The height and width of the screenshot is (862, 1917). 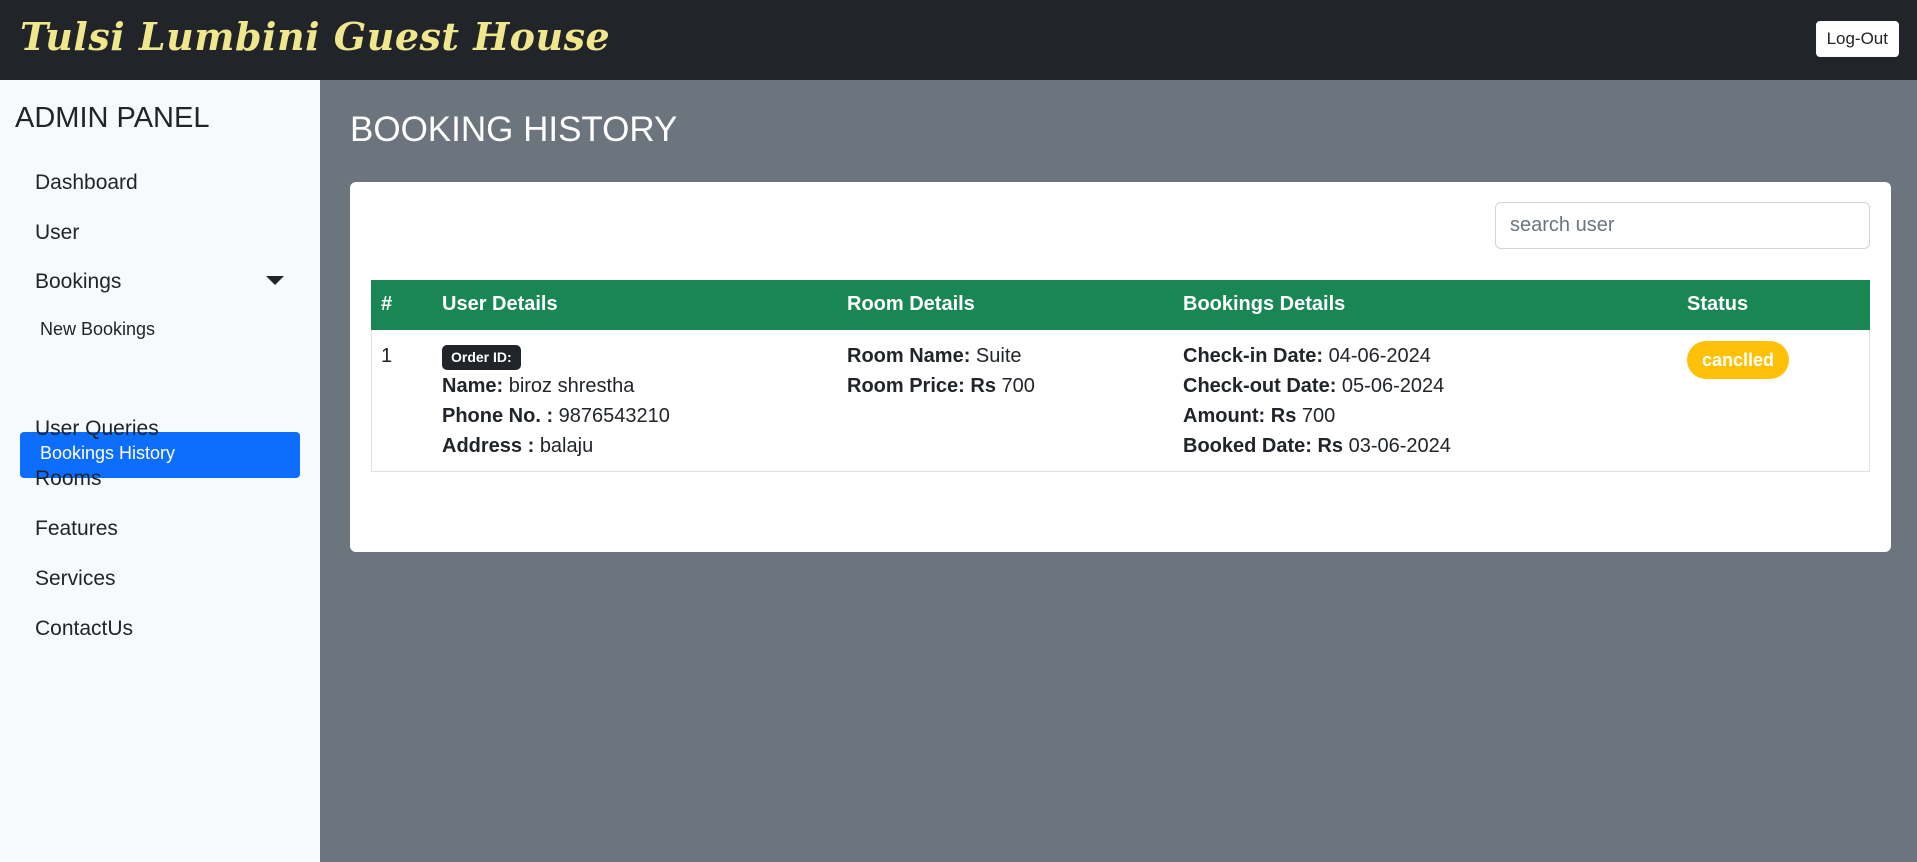 I want to click on sidebar-item-rooms: Rooms, so click(x=68, y=479).